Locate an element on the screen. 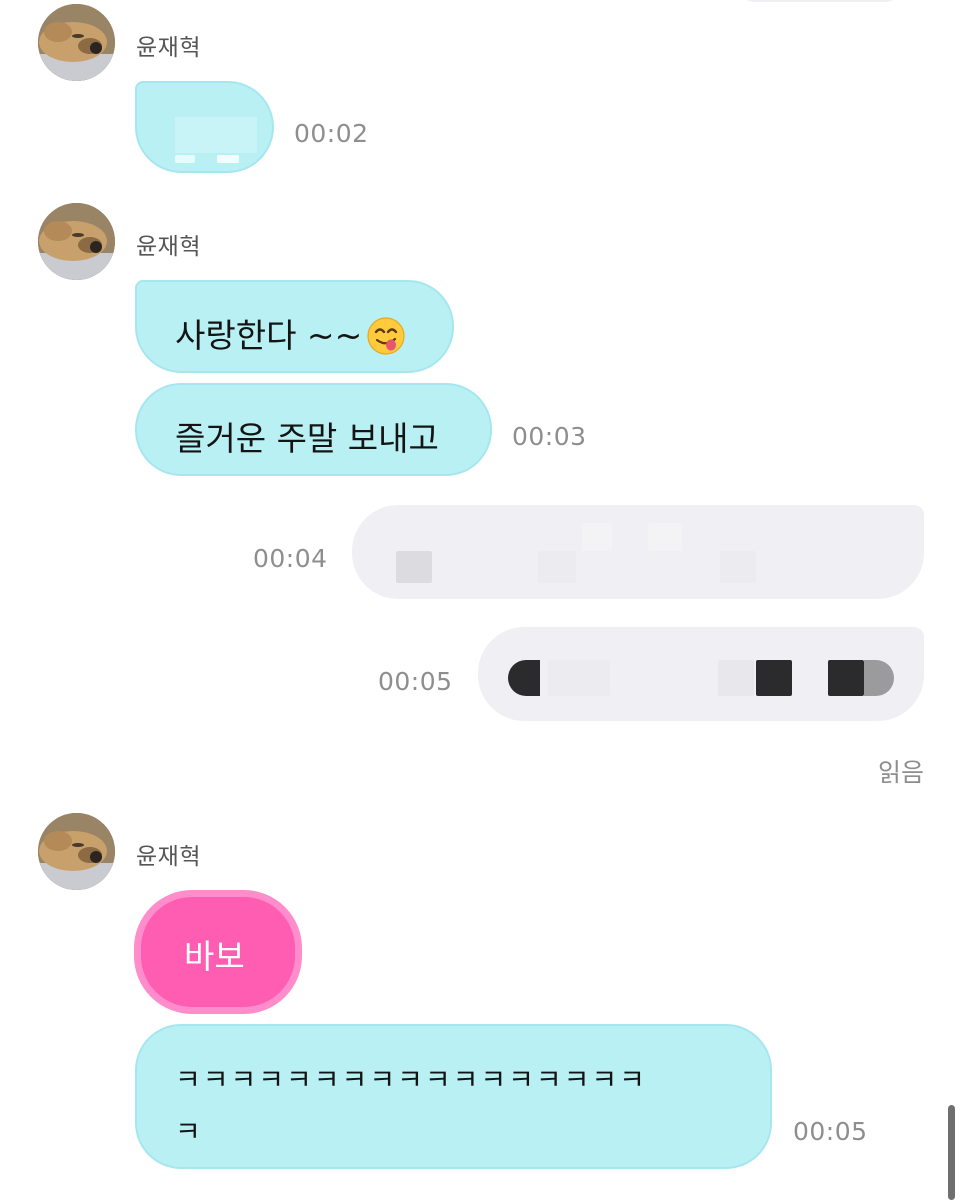 This screenshot has height=1200, width=965. message-text: 바보 is located at coordinates (214, 956).